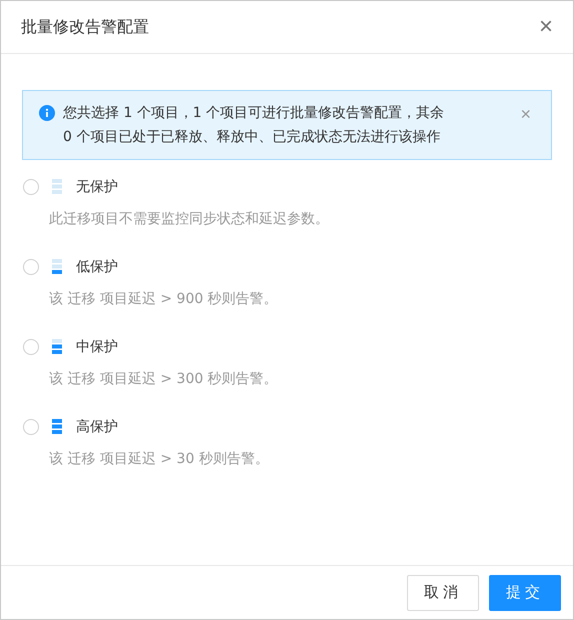 The height and width of the screenshot is (620, 574). What do you see at coordinates (97, 427) in the screenshot?
I see `option-label: 高保护` at bounding box center [97, 427].